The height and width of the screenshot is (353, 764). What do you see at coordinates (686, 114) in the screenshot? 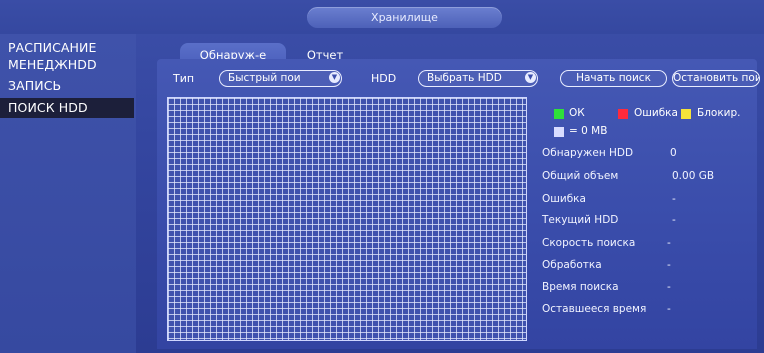
I see `legend-blocked-swatch` at bounding box center [686, 114].